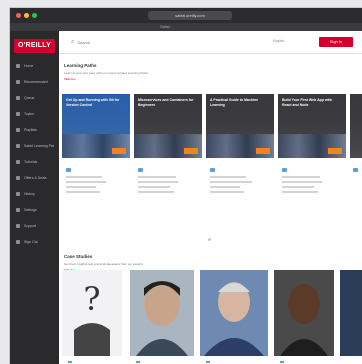 The image size is (362, 364). What do you see at coordinates (336, 42) in the screenshot?
I see `signin-button: Sign In` at bounding box center [336, 42].